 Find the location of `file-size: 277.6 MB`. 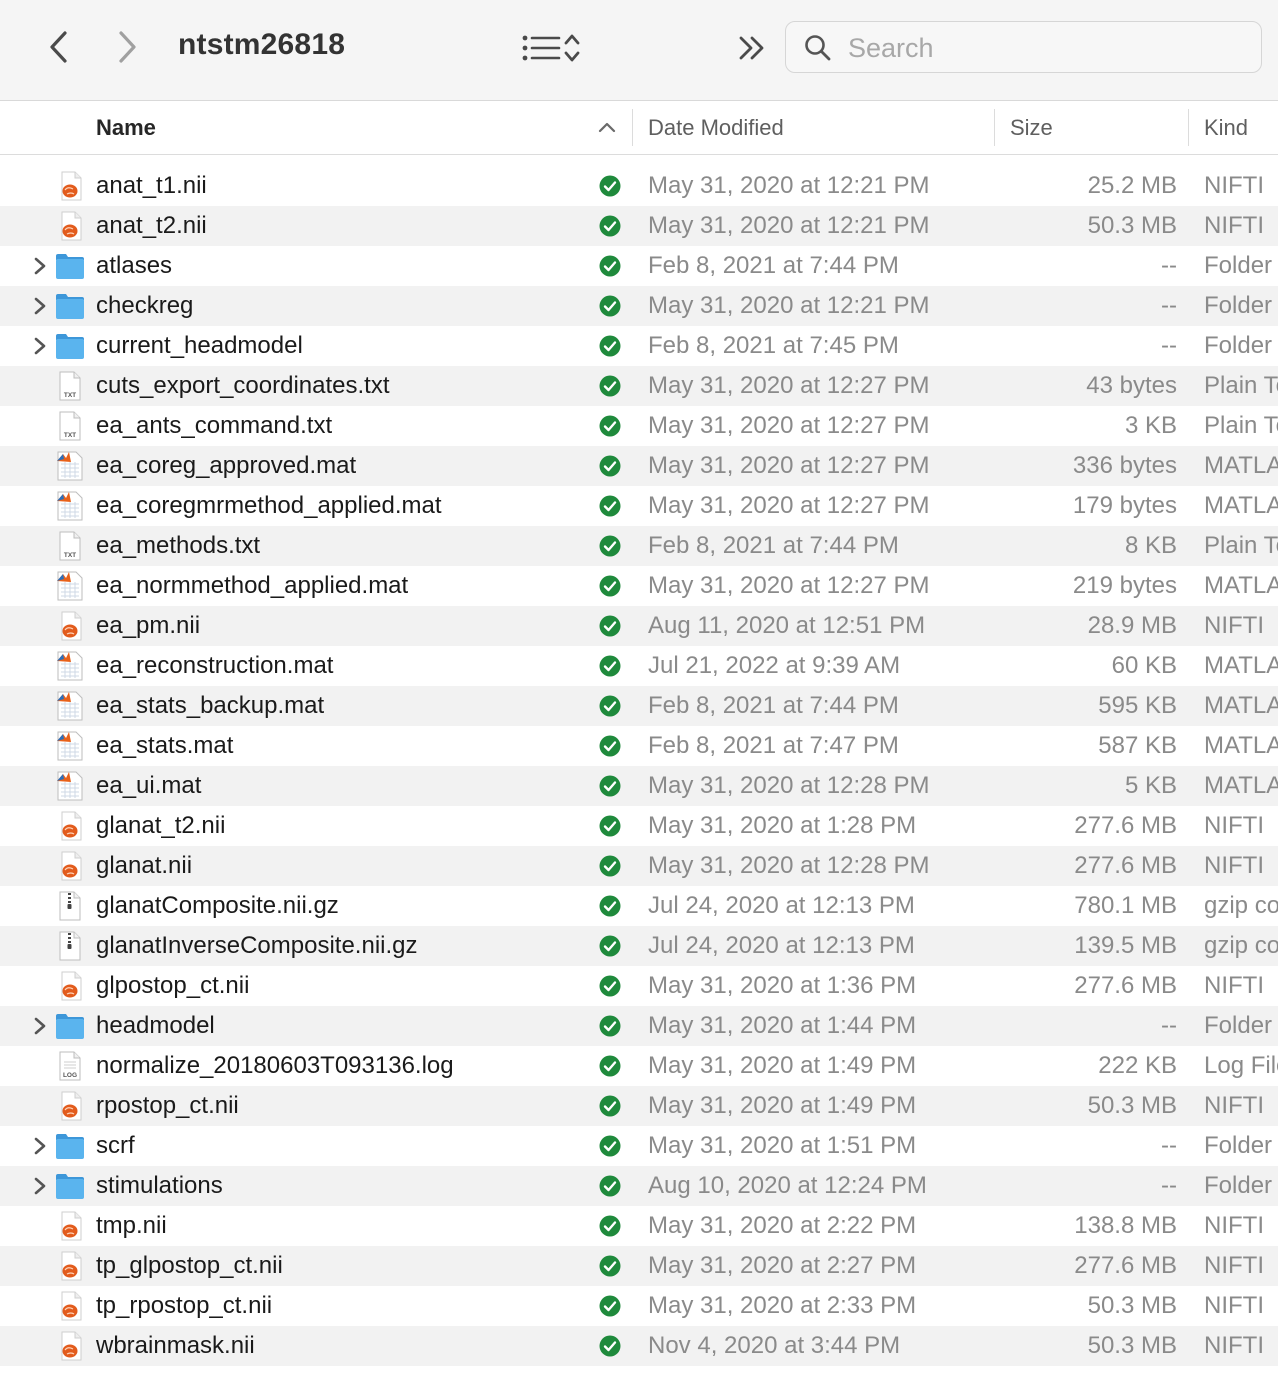

file-size: 277.6 MB is located at coordinates (1125, 865).